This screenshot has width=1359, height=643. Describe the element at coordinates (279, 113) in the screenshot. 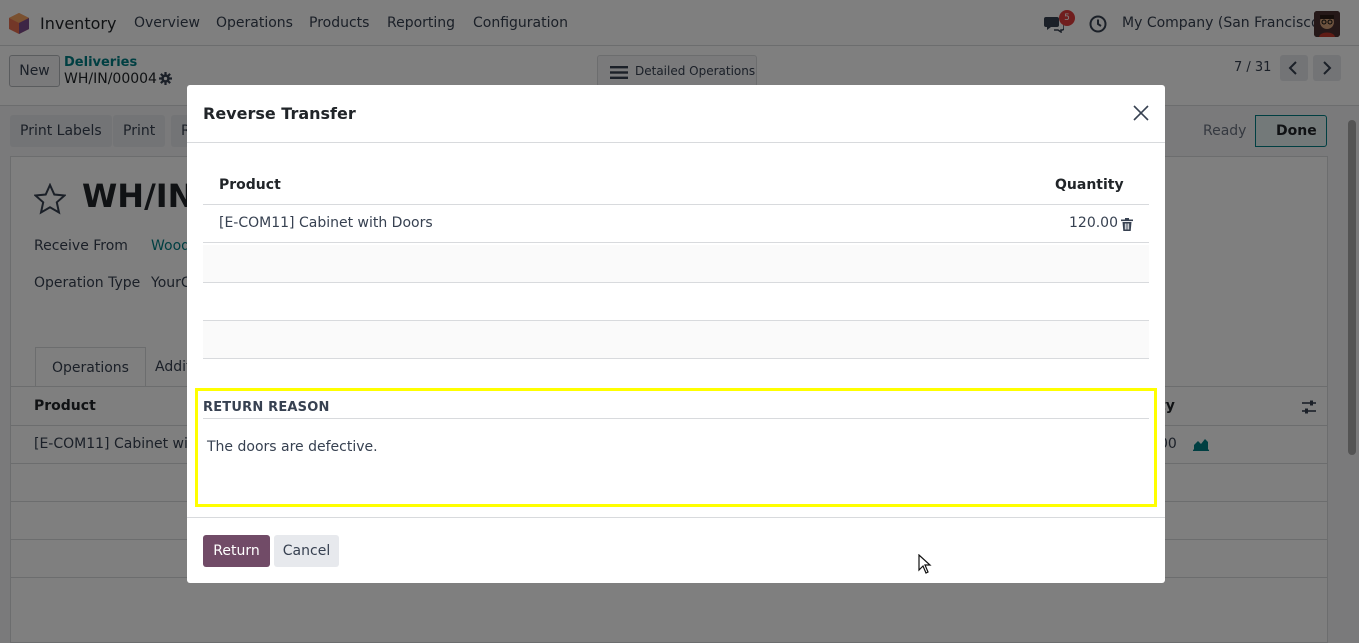

I see `dialog-title: Reverse Transfer` at that location.